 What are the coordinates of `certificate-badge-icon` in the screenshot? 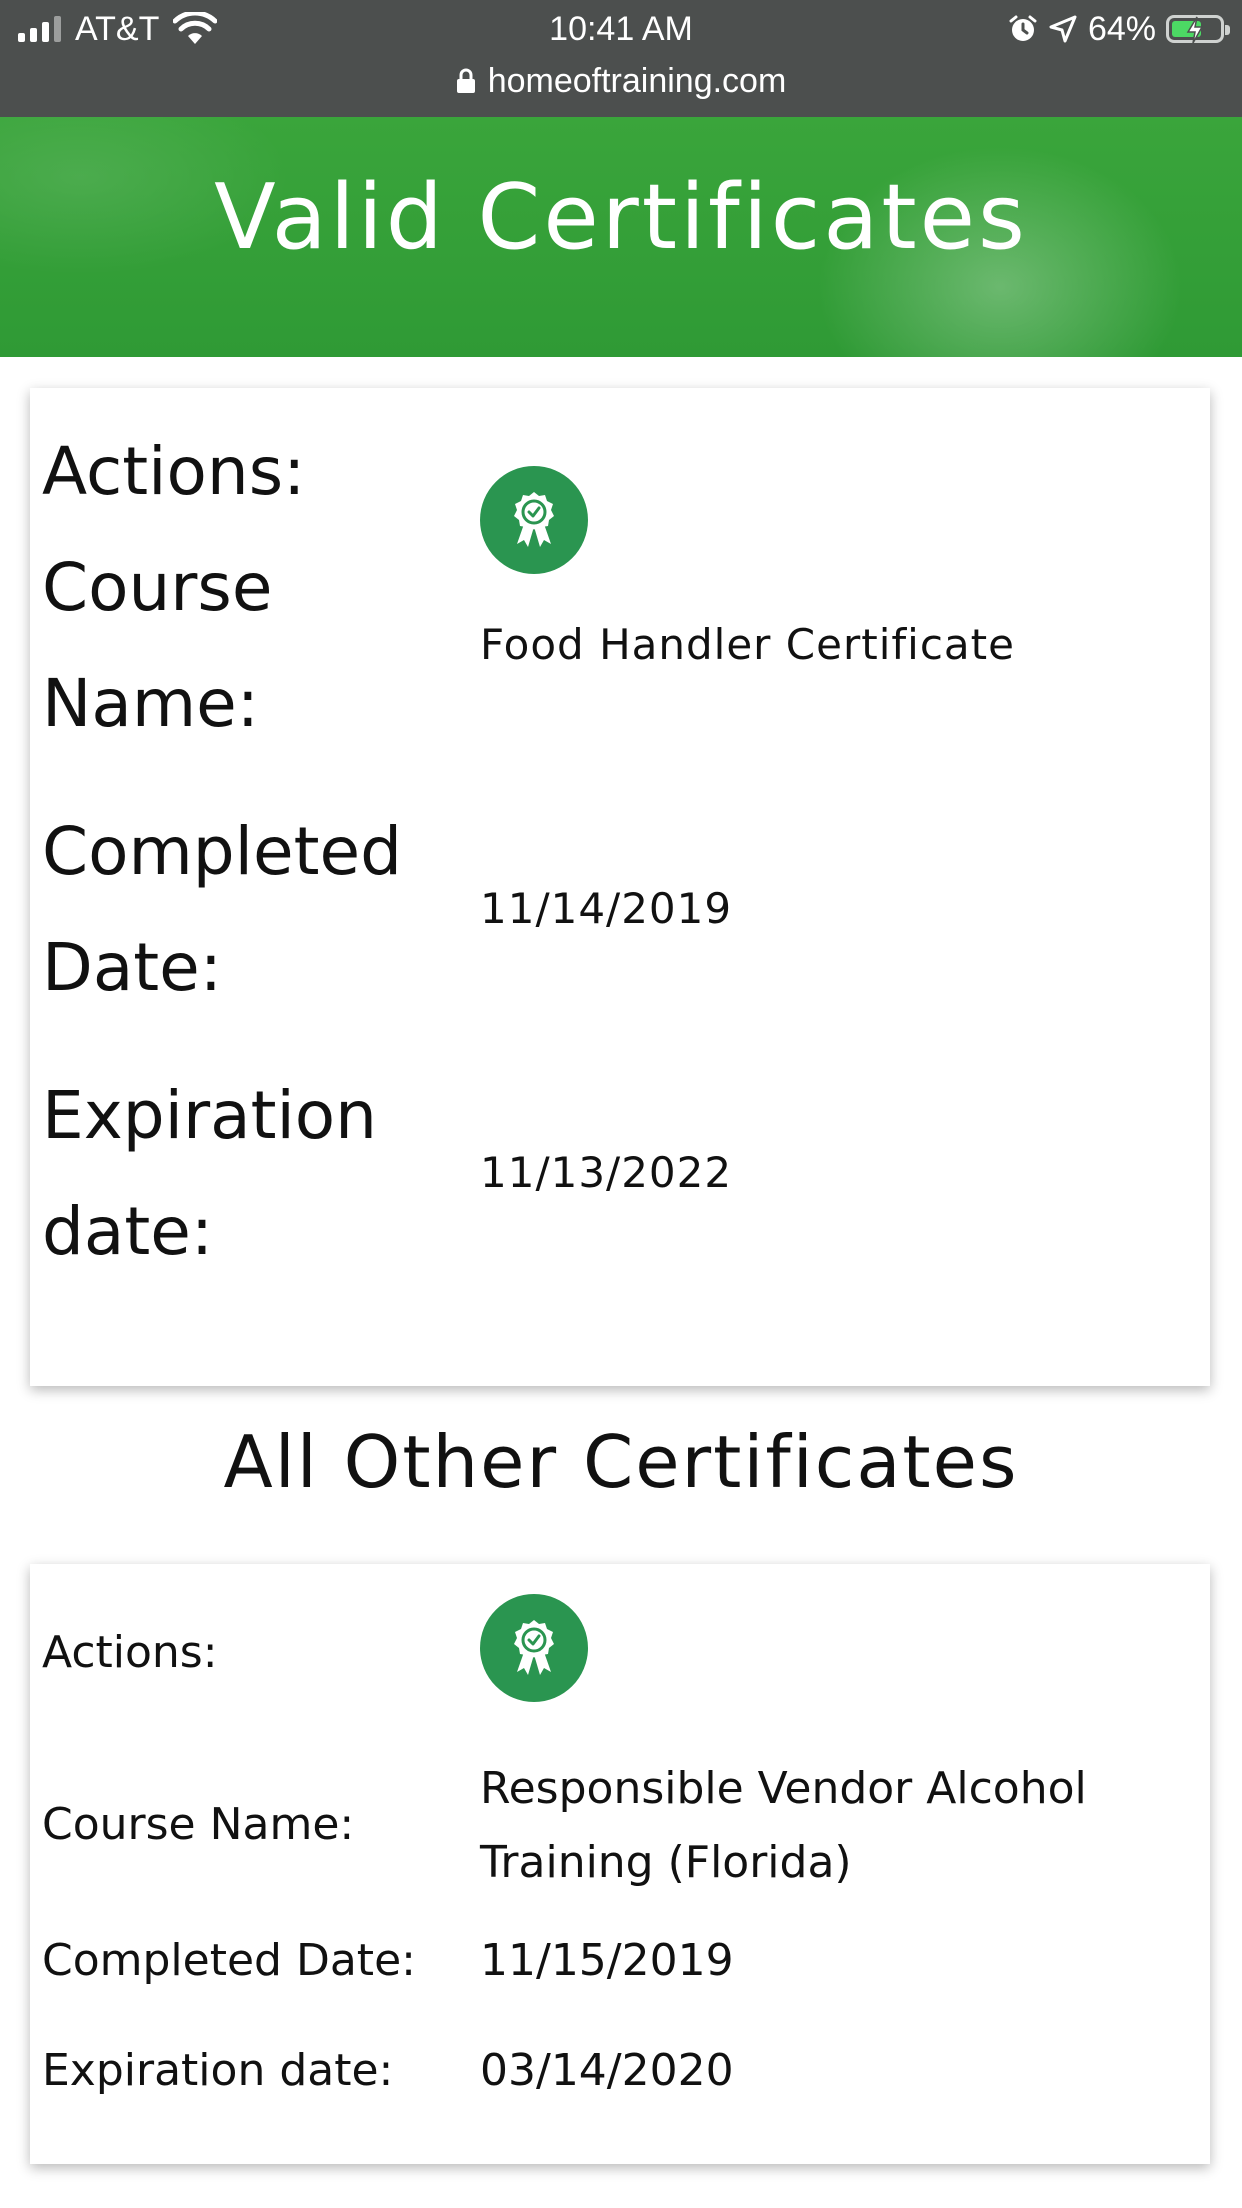 It's located at (534, 1647).